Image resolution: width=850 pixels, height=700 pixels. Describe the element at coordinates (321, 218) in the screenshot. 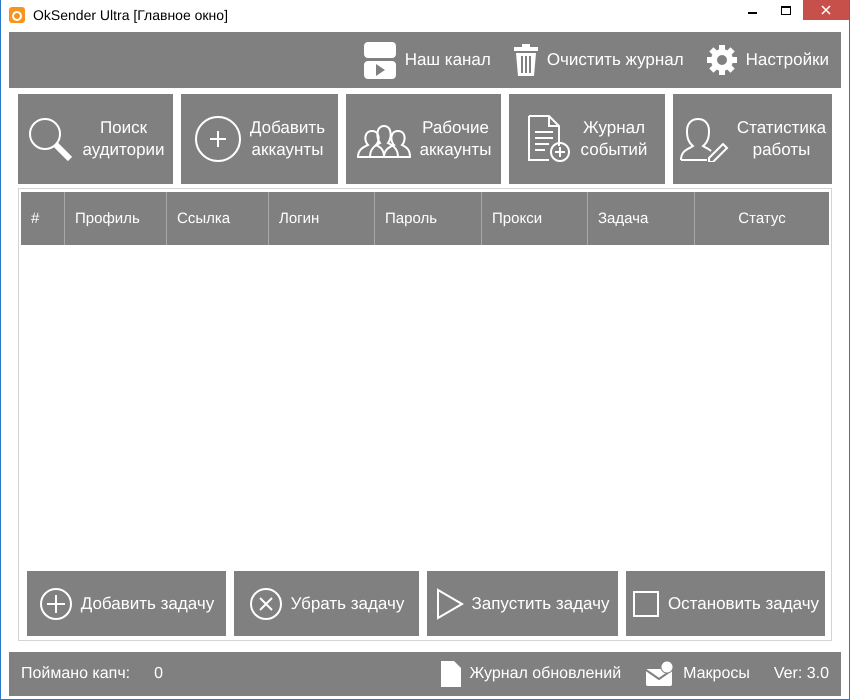

I see `column-header: Логин` at that location.